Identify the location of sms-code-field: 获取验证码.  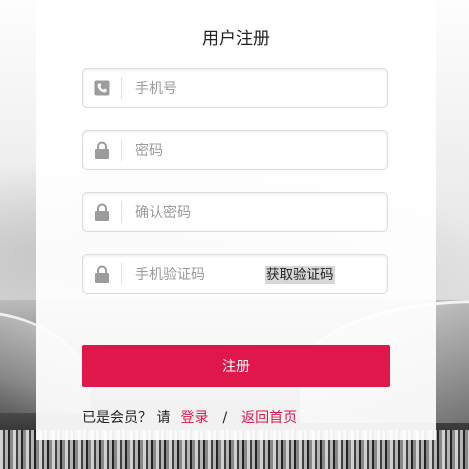
(235, 274).